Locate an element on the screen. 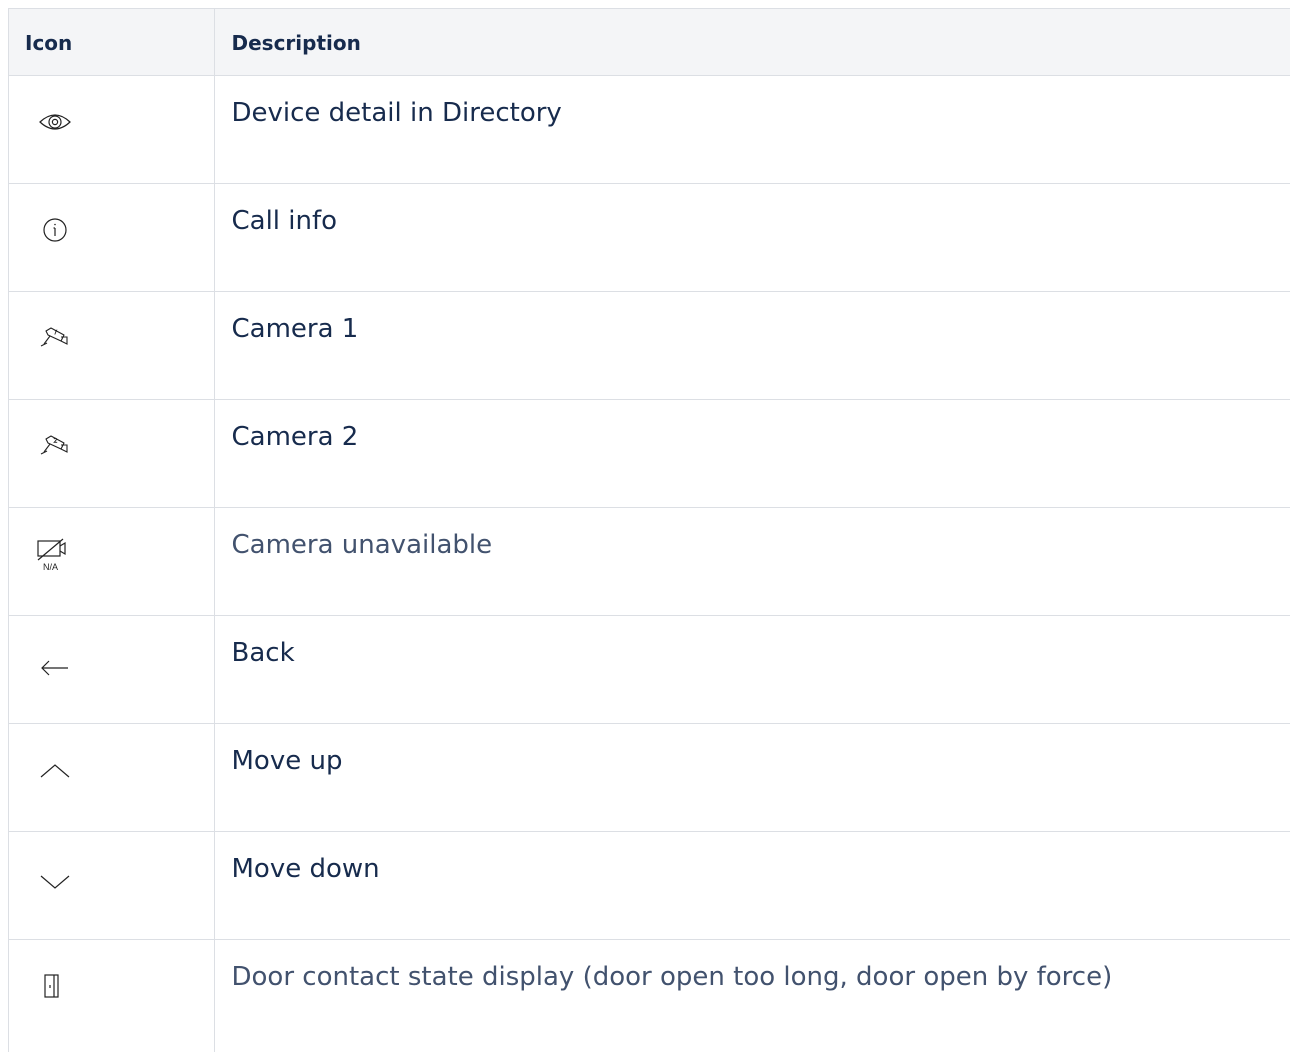 This screenshot has width=1290, height=1052. table-header-row: Icon Description is located at coordinates (649, 42).